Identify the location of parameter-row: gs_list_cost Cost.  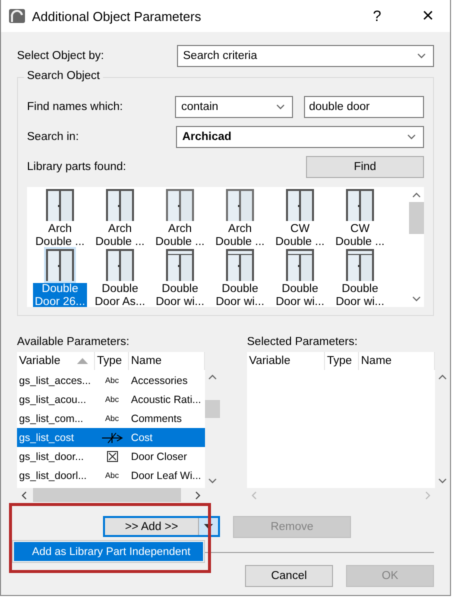
(111, 437).